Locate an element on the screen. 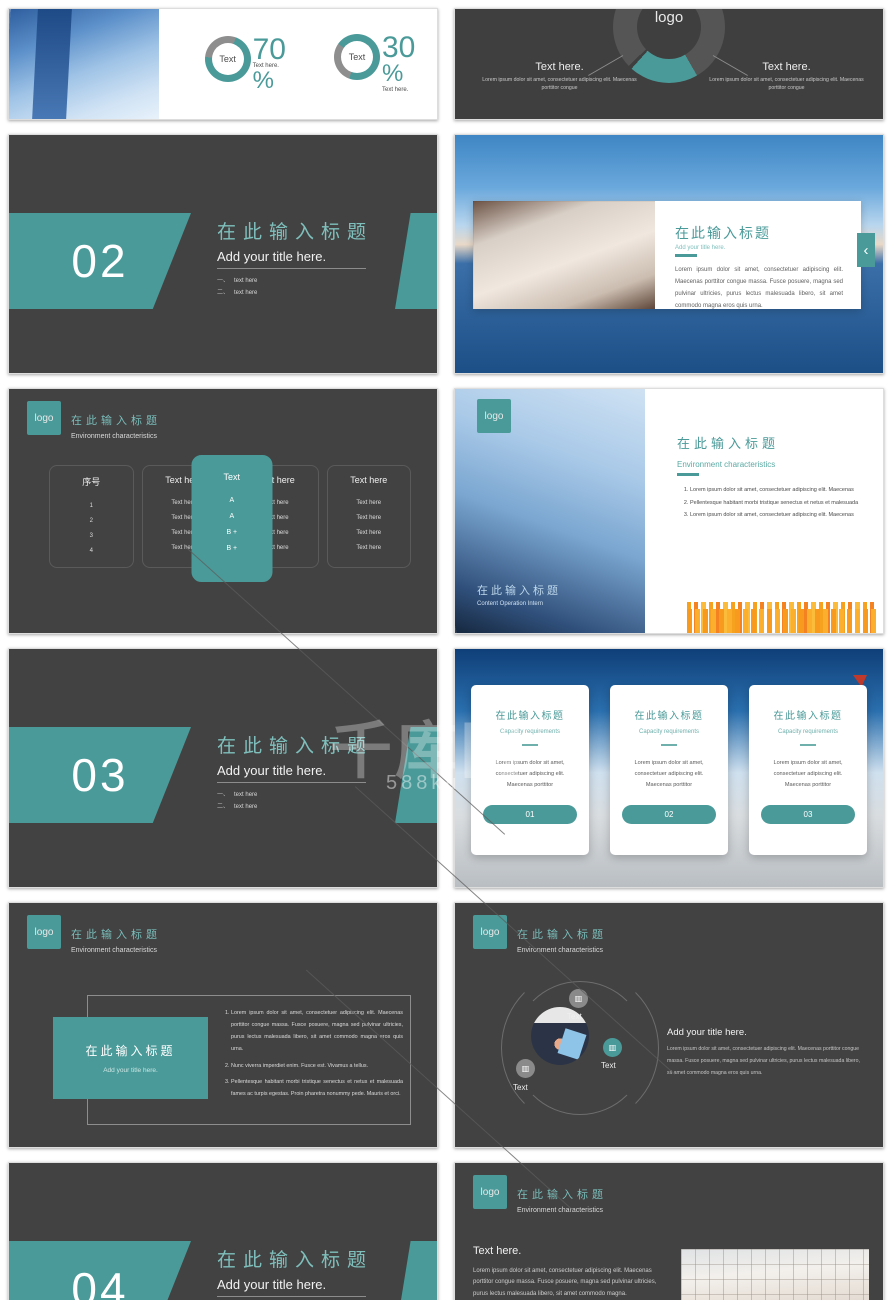 Image resolution: width=892 pixels, height=1300 pixels. section-subtitle: Add your title here. is located at coordinates (292, 1284).